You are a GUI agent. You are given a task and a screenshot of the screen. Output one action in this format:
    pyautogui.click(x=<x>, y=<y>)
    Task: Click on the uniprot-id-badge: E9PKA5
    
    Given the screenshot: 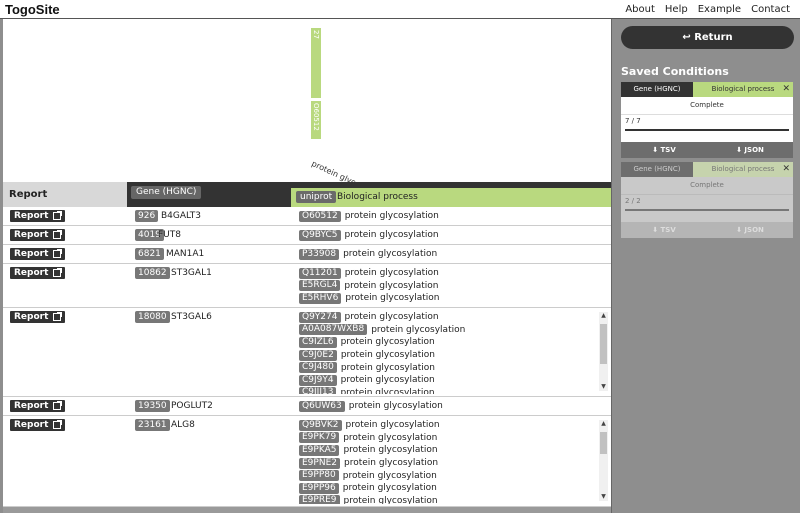 What is the action you would take?
    pyautogui.click(x=319, y=450)
    